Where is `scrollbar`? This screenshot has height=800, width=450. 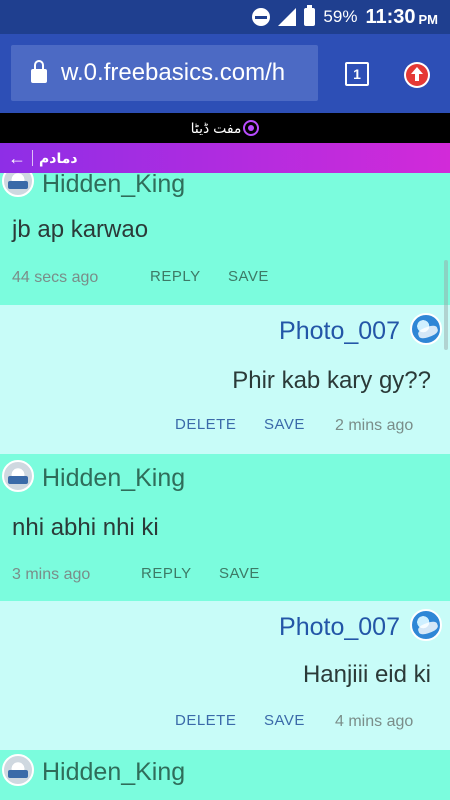
scrollbar is located at coordinates (446, 305).